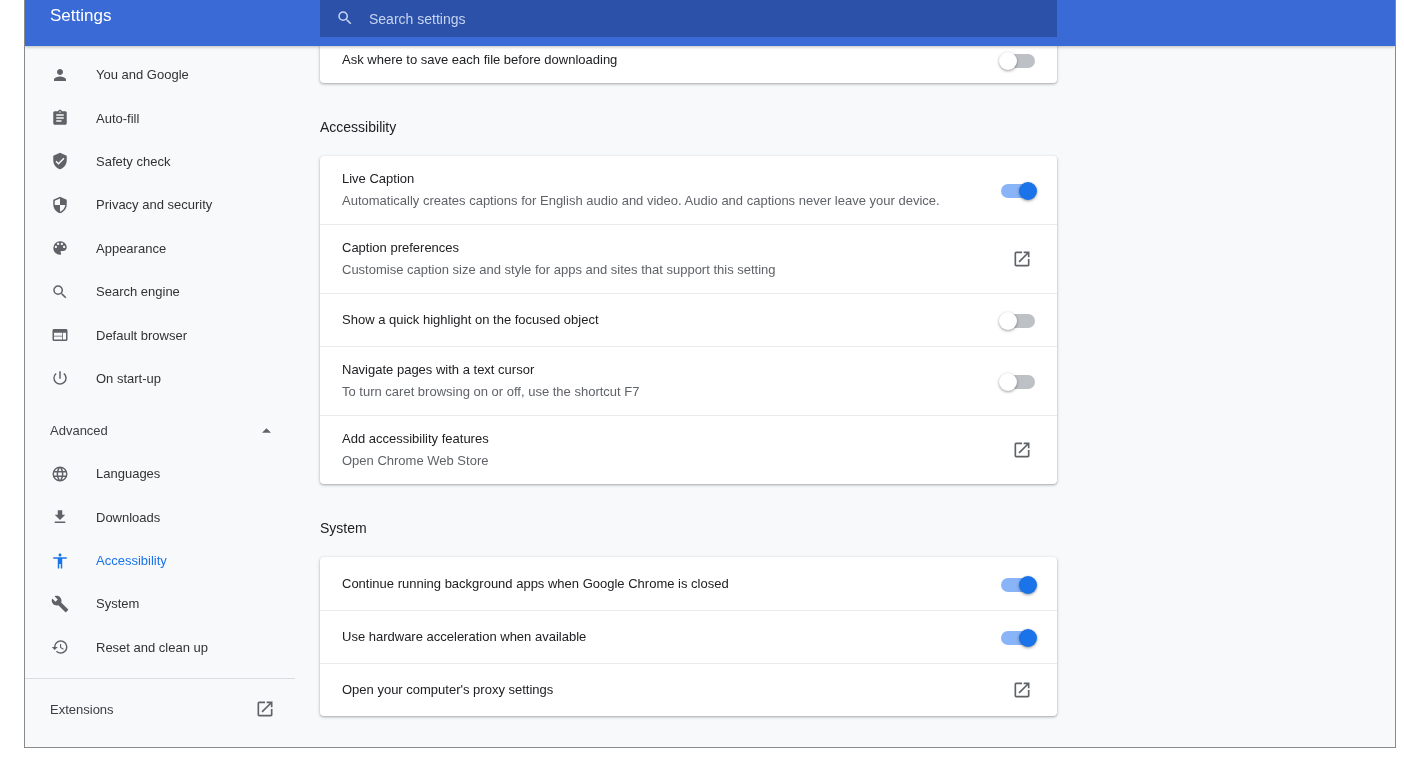  Describe the element at coordinates (688, 18) in the screenshot. I see `search-field: Search settings` at that location.